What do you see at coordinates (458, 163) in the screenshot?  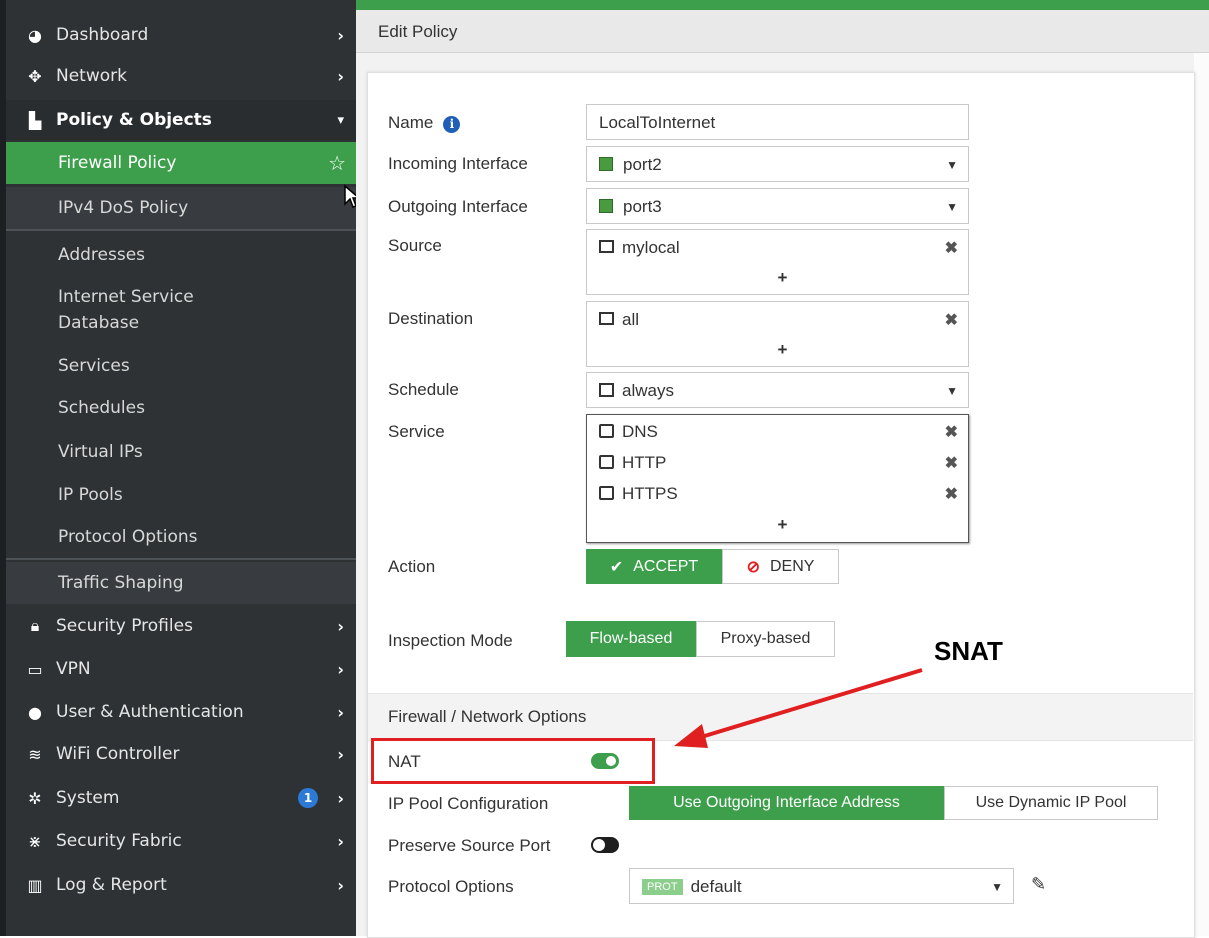 I see `incoming-interface-label: Incoming Interface` at bounding box center [458, 163].